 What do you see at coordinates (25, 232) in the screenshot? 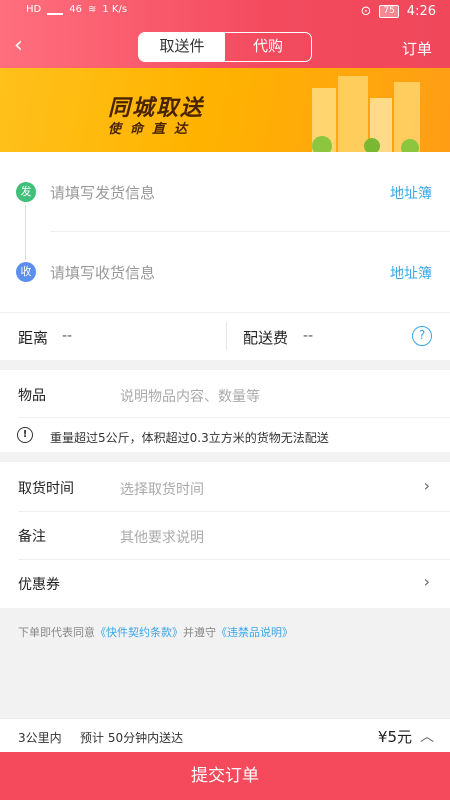
I see `address-connector` at bounding box center [25, 232].